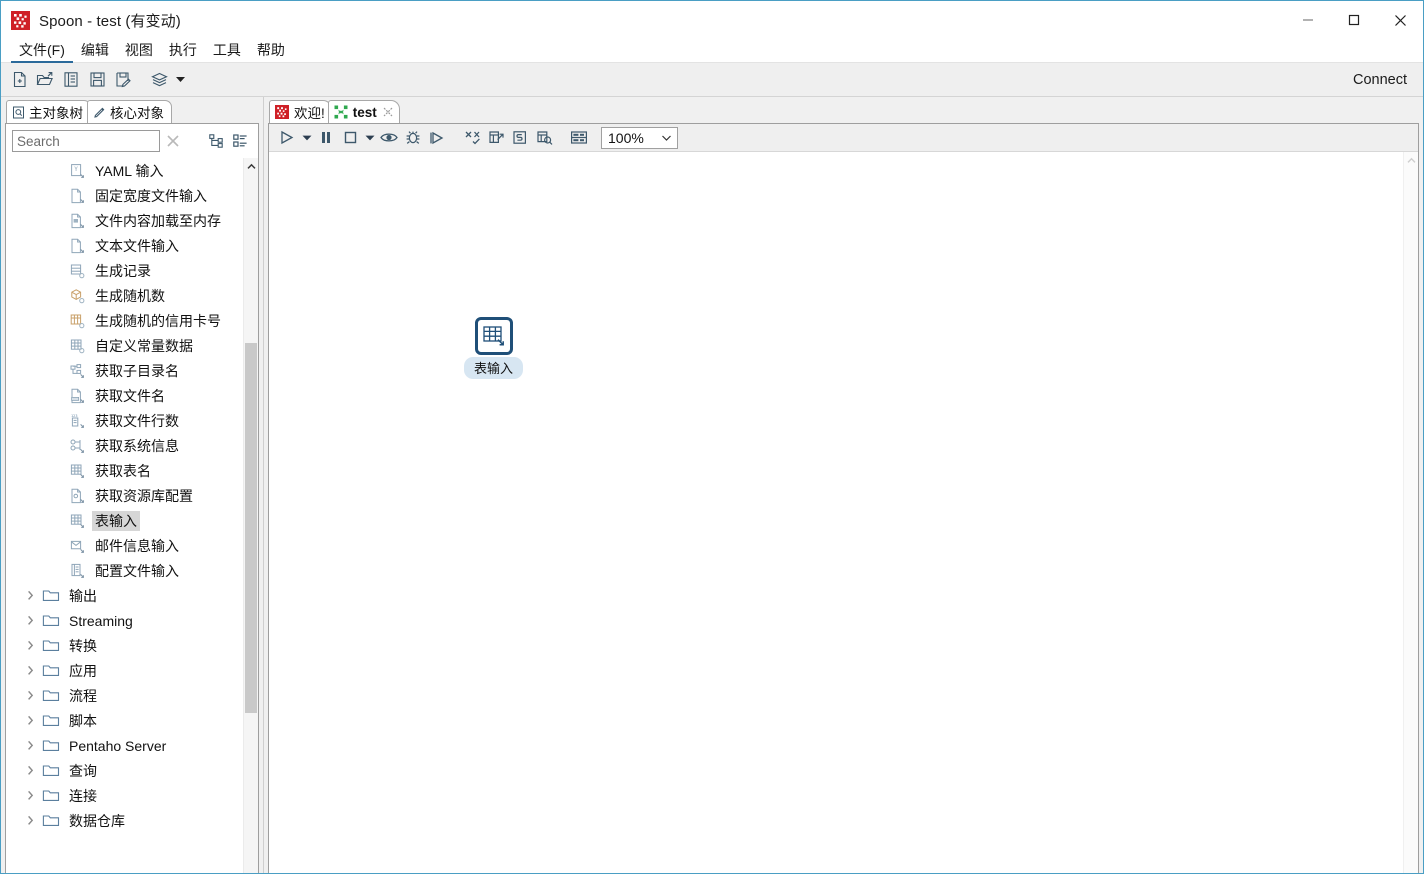  Describe the element at coordinates (95, 50) in the screenshot. I see `menu-edit: 编辑` at that location.